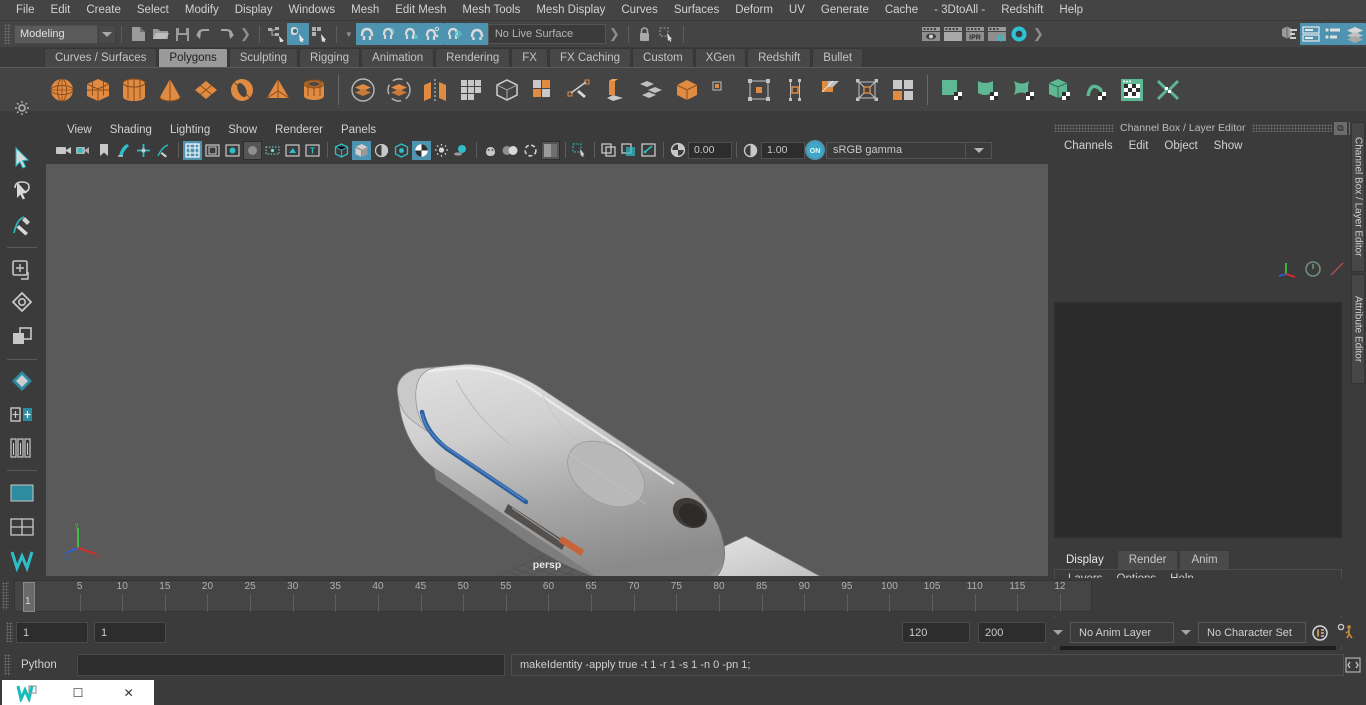  Describe the element at coordinates (441, 150) in the screenshot. I see `lighting-icon` at that location.